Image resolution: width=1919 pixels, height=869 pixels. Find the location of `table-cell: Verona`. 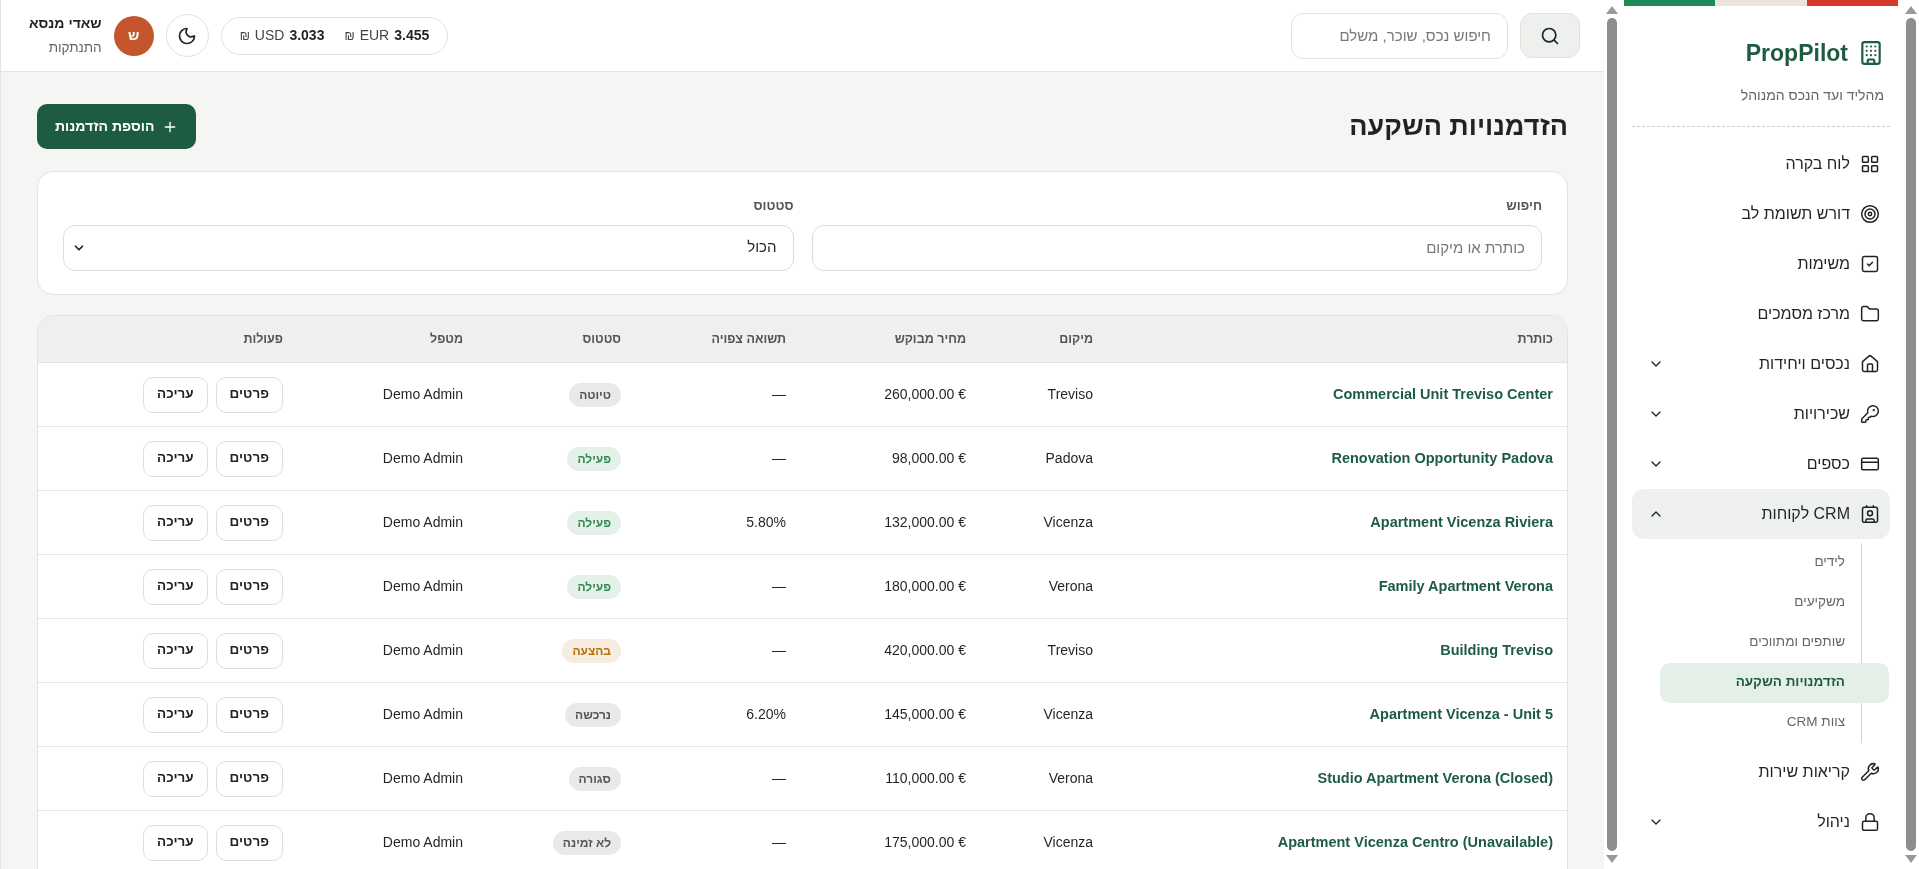

table-cell: Verona is located at coordinates (1070, 778).